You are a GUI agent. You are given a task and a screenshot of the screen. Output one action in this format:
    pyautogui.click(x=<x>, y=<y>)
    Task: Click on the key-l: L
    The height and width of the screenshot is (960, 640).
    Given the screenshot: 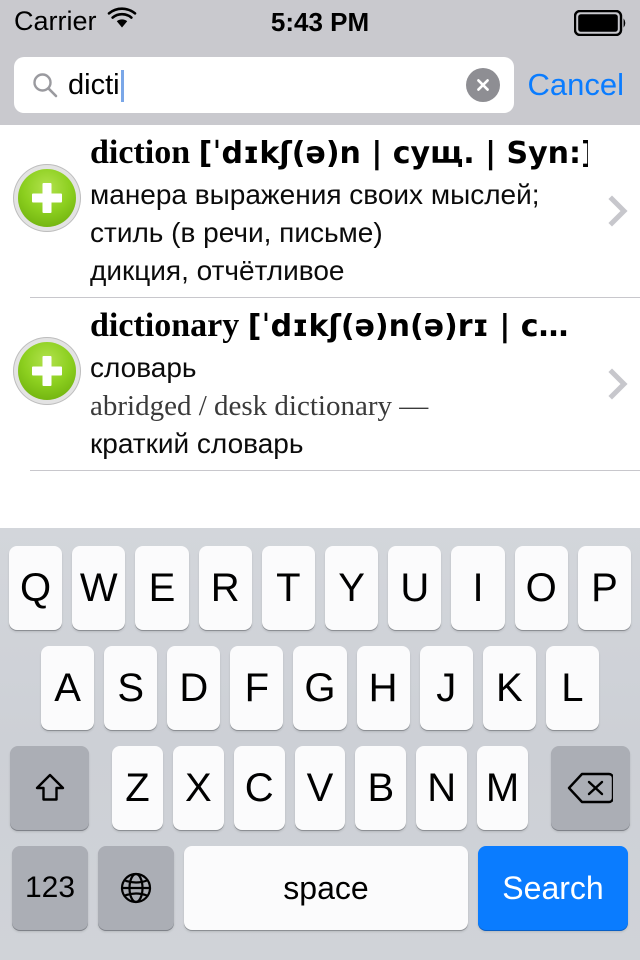 What is the action you would take?
    pyautogui.click(x=572, y=688)
    